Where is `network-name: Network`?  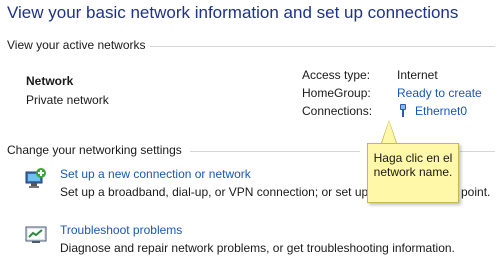 network-name: Network is located at coordinates (50, 81).